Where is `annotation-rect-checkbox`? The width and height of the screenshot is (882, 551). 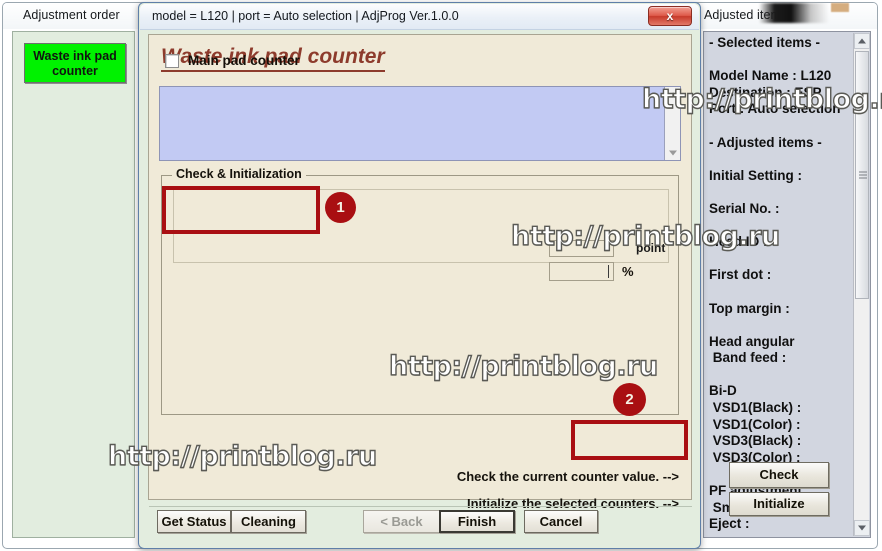
annotation-rect-checkbox is located at coordinates (241, 210).